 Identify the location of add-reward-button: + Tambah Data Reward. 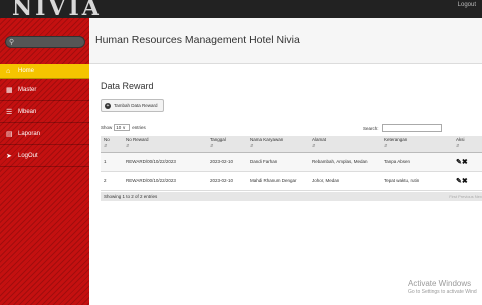
(132, 105).